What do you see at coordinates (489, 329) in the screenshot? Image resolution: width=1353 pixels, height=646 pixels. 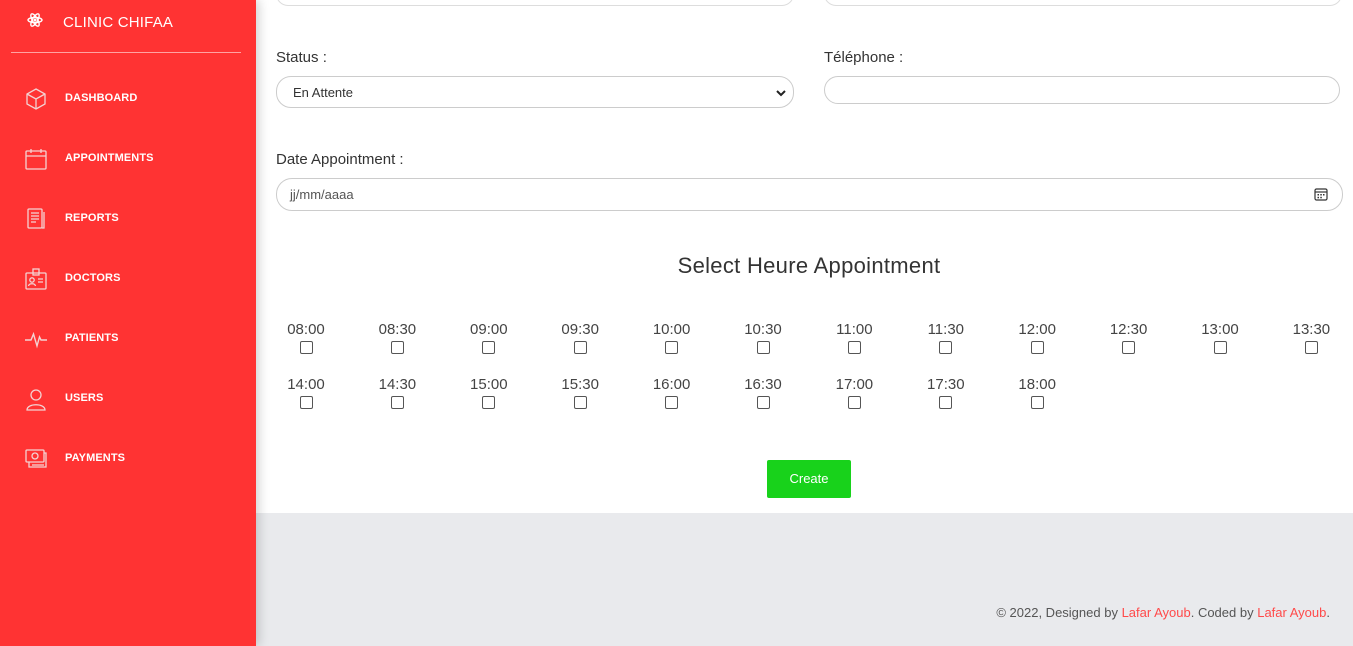 I see `time-slot-label: 09:00` at bounding box center [489, 329].